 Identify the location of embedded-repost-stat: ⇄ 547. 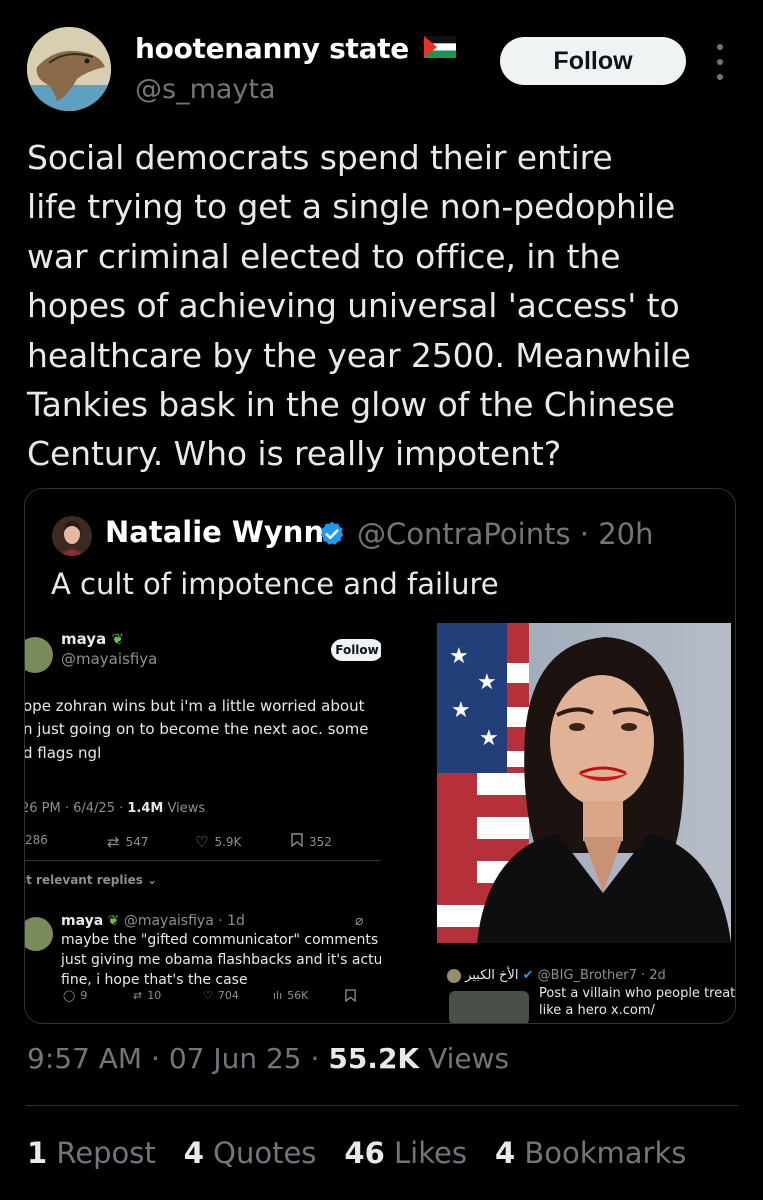
(127, 842).